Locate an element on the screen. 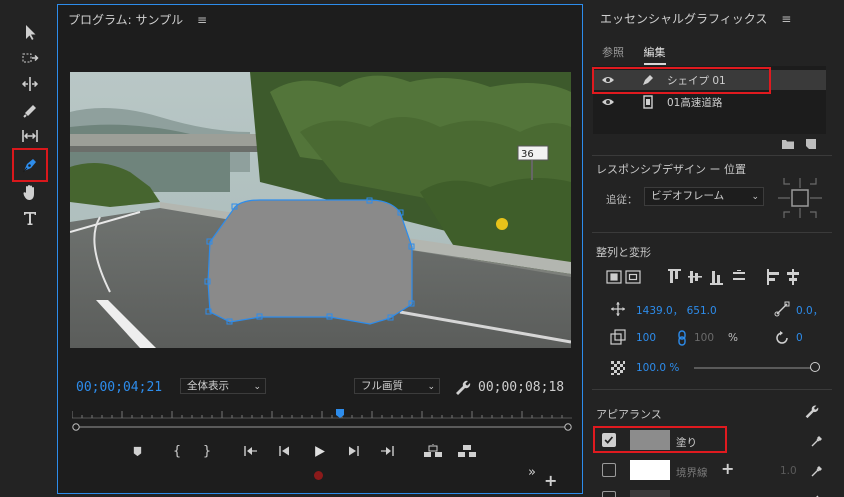  extract-icon is located at coordinates (467, 451).